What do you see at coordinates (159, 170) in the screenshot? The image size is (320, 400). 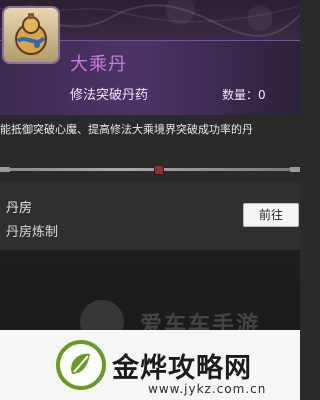 I see `divider-marker` at bounding box center [159, 170].